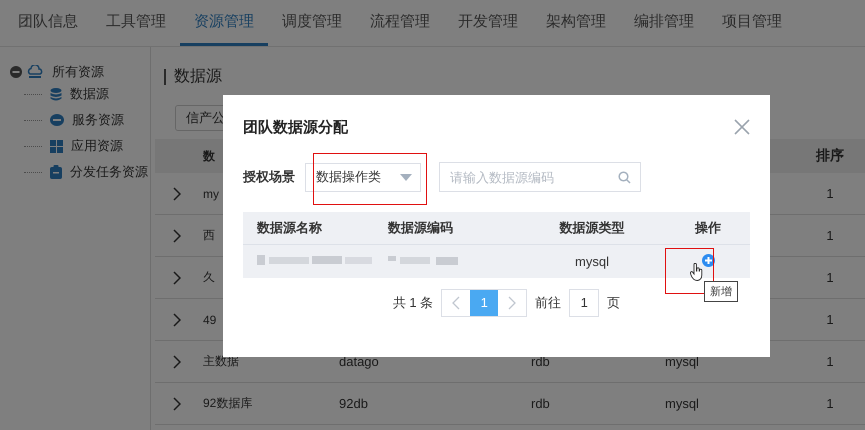 This screenshot has width=865, height=430. What do you see at coordinates (289, 227) in the screenshot?
I see `column-header: 数据源名称` at bounding box center [289, 227].